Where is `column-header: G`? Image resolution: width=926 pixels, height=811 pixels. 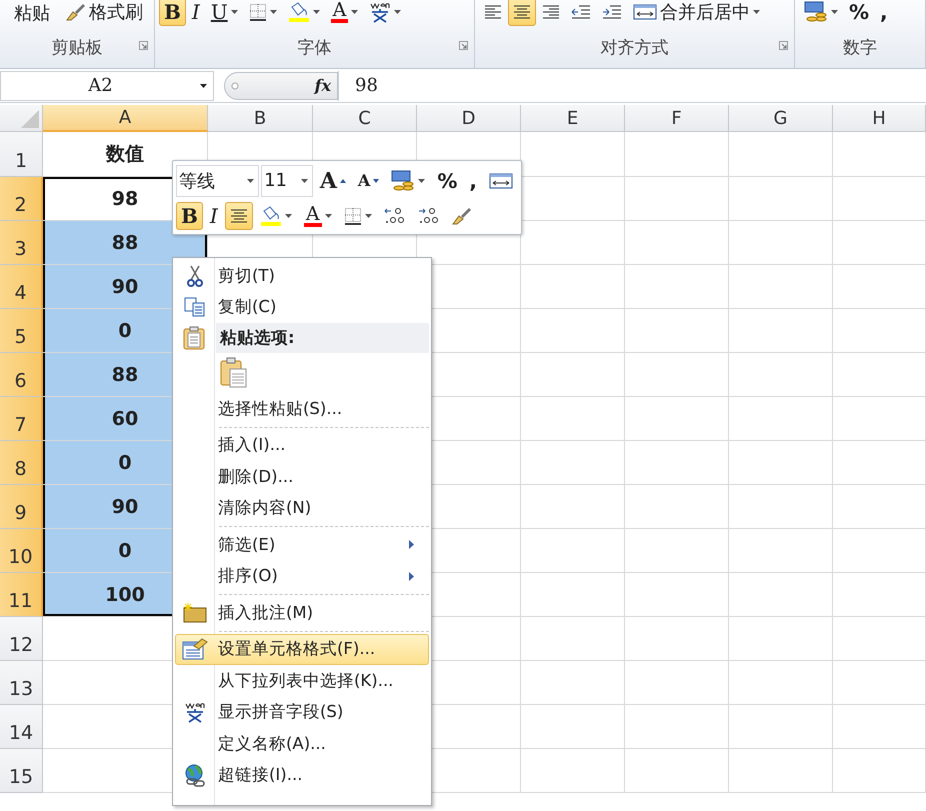
column-header: G is located at coordinates (781, 118).